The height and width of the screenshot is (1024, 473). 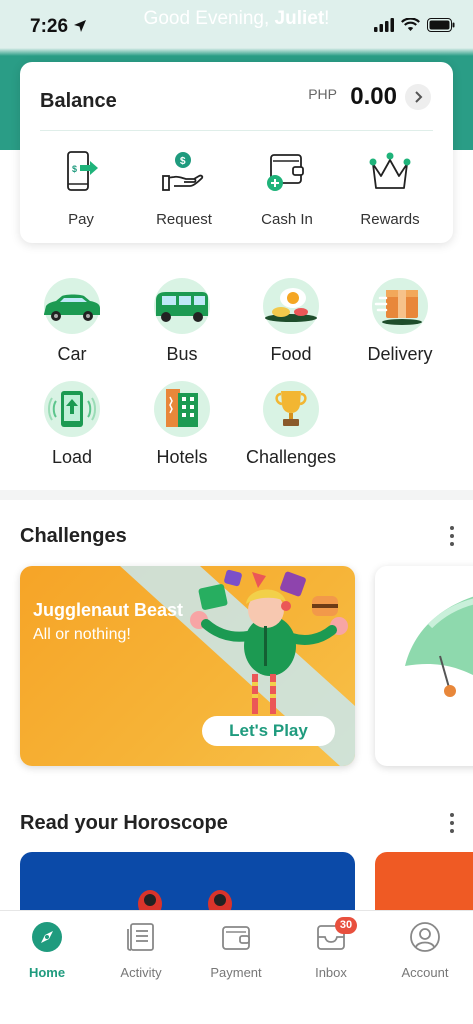 What do you see at coordinates (47, 972) in the screenshot?
I see `nav-label: Home` at bounding box center [47, 972].